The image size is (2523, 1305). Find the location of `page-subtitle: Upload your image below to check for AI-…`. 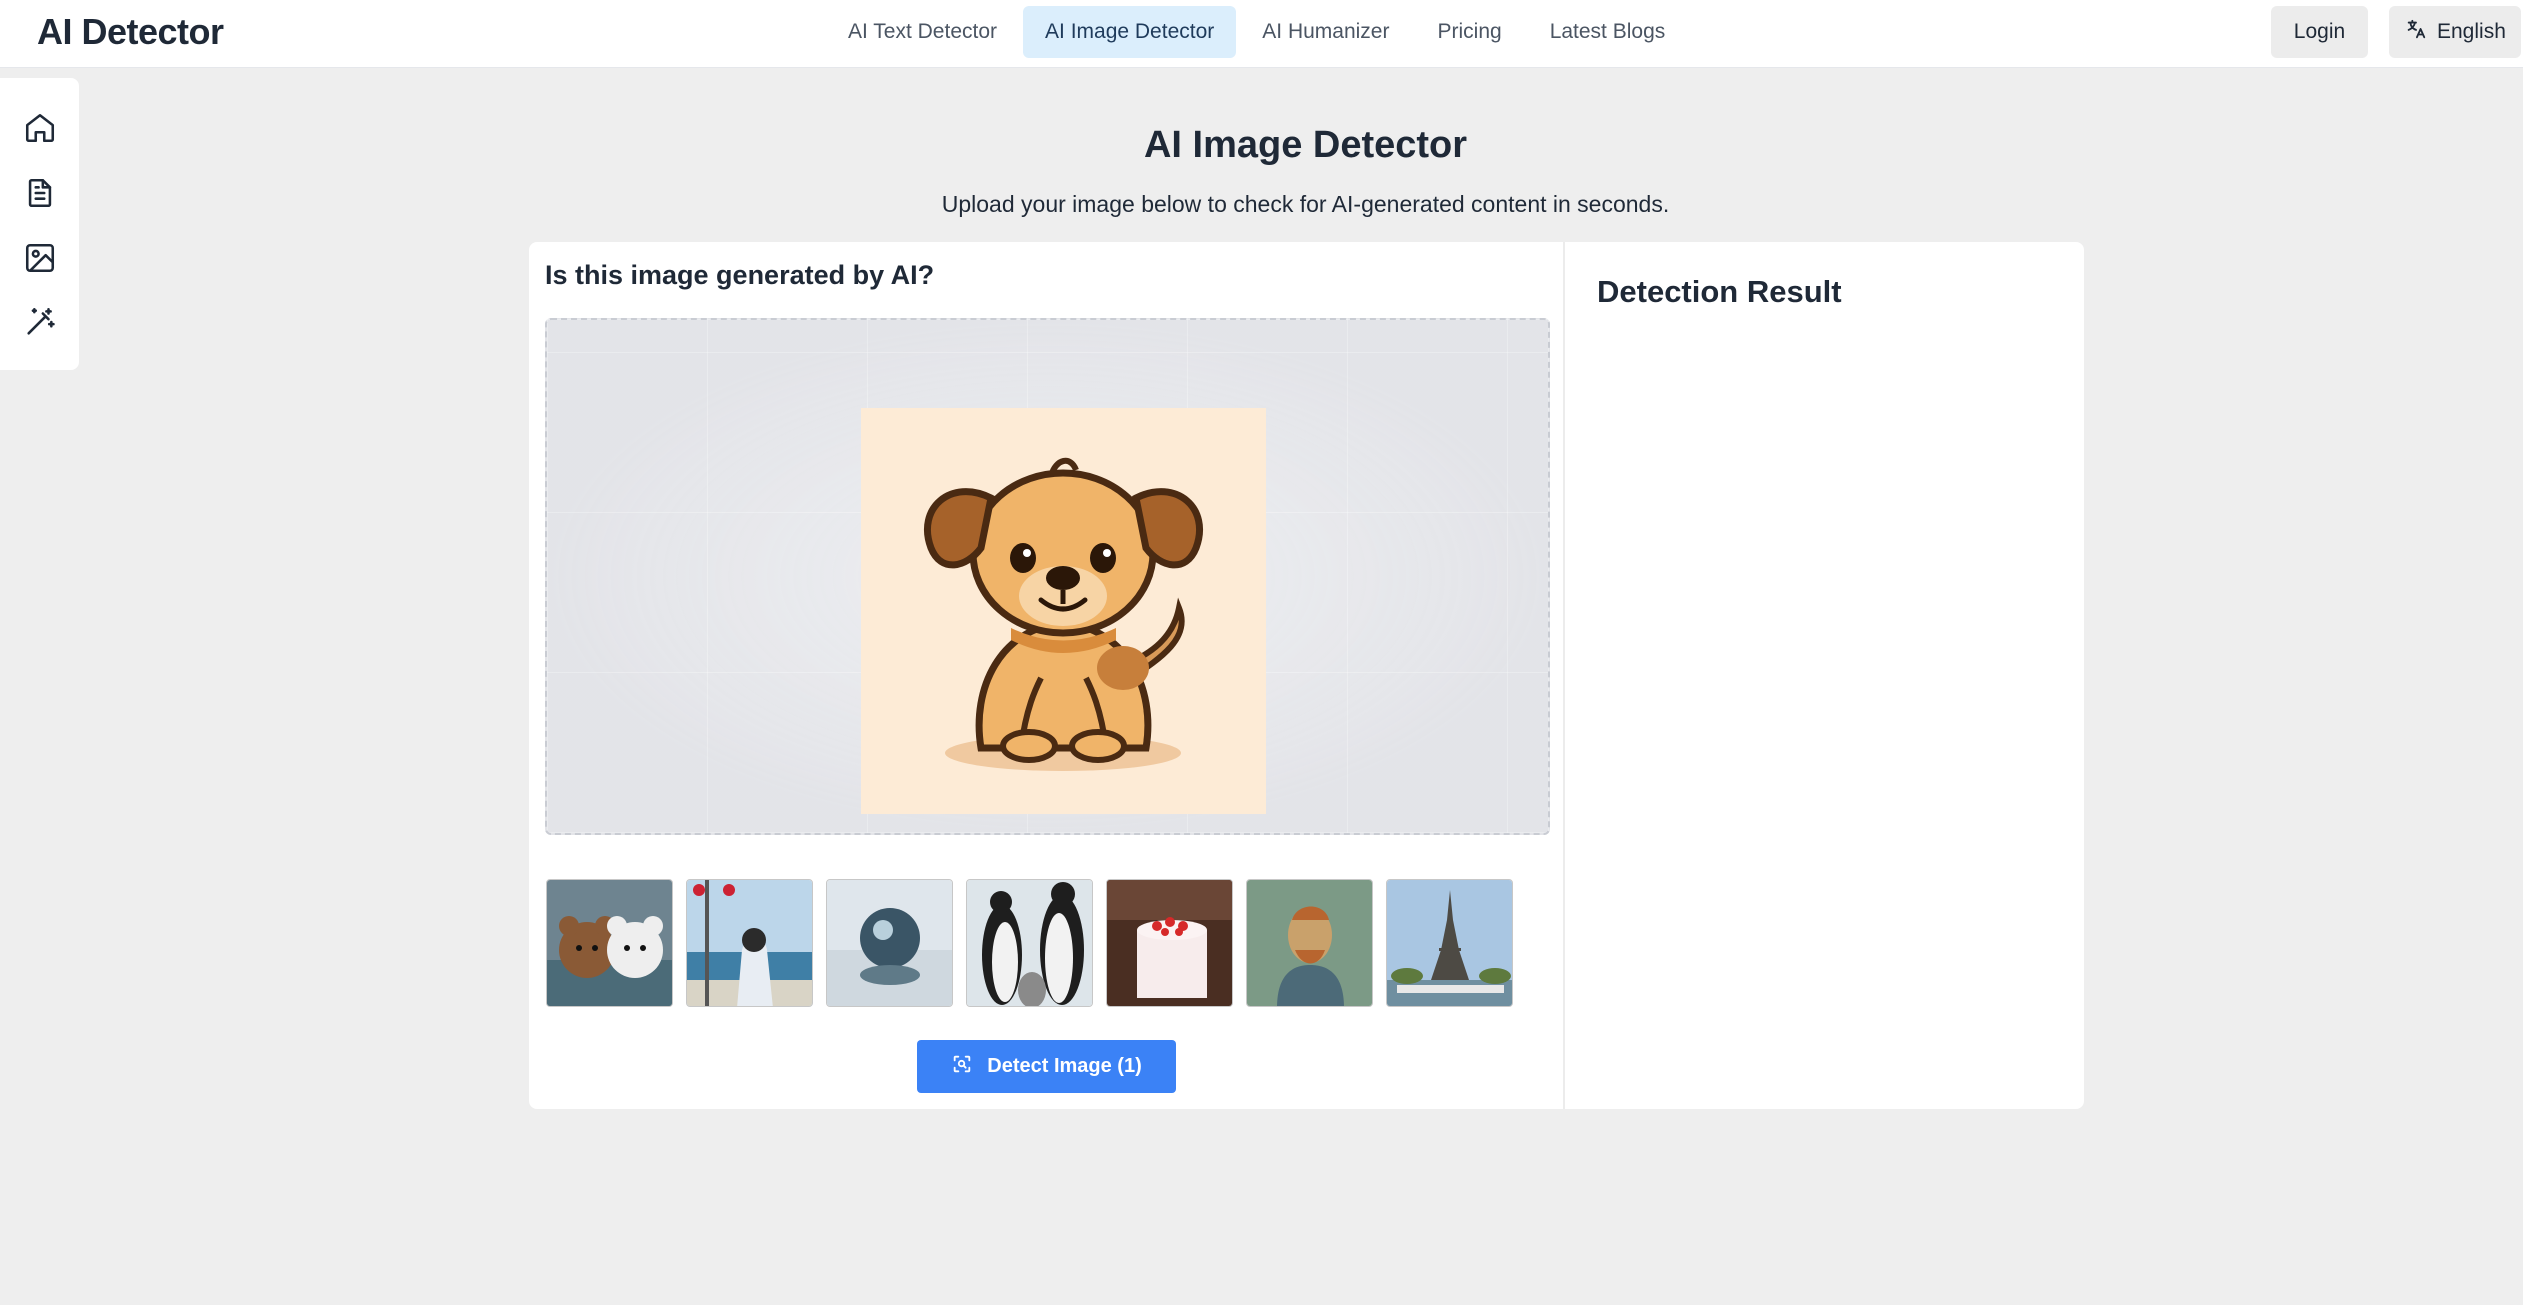

page-subtitle: Upload your image below to check for AI-… is located at coordinates (1305, 204).